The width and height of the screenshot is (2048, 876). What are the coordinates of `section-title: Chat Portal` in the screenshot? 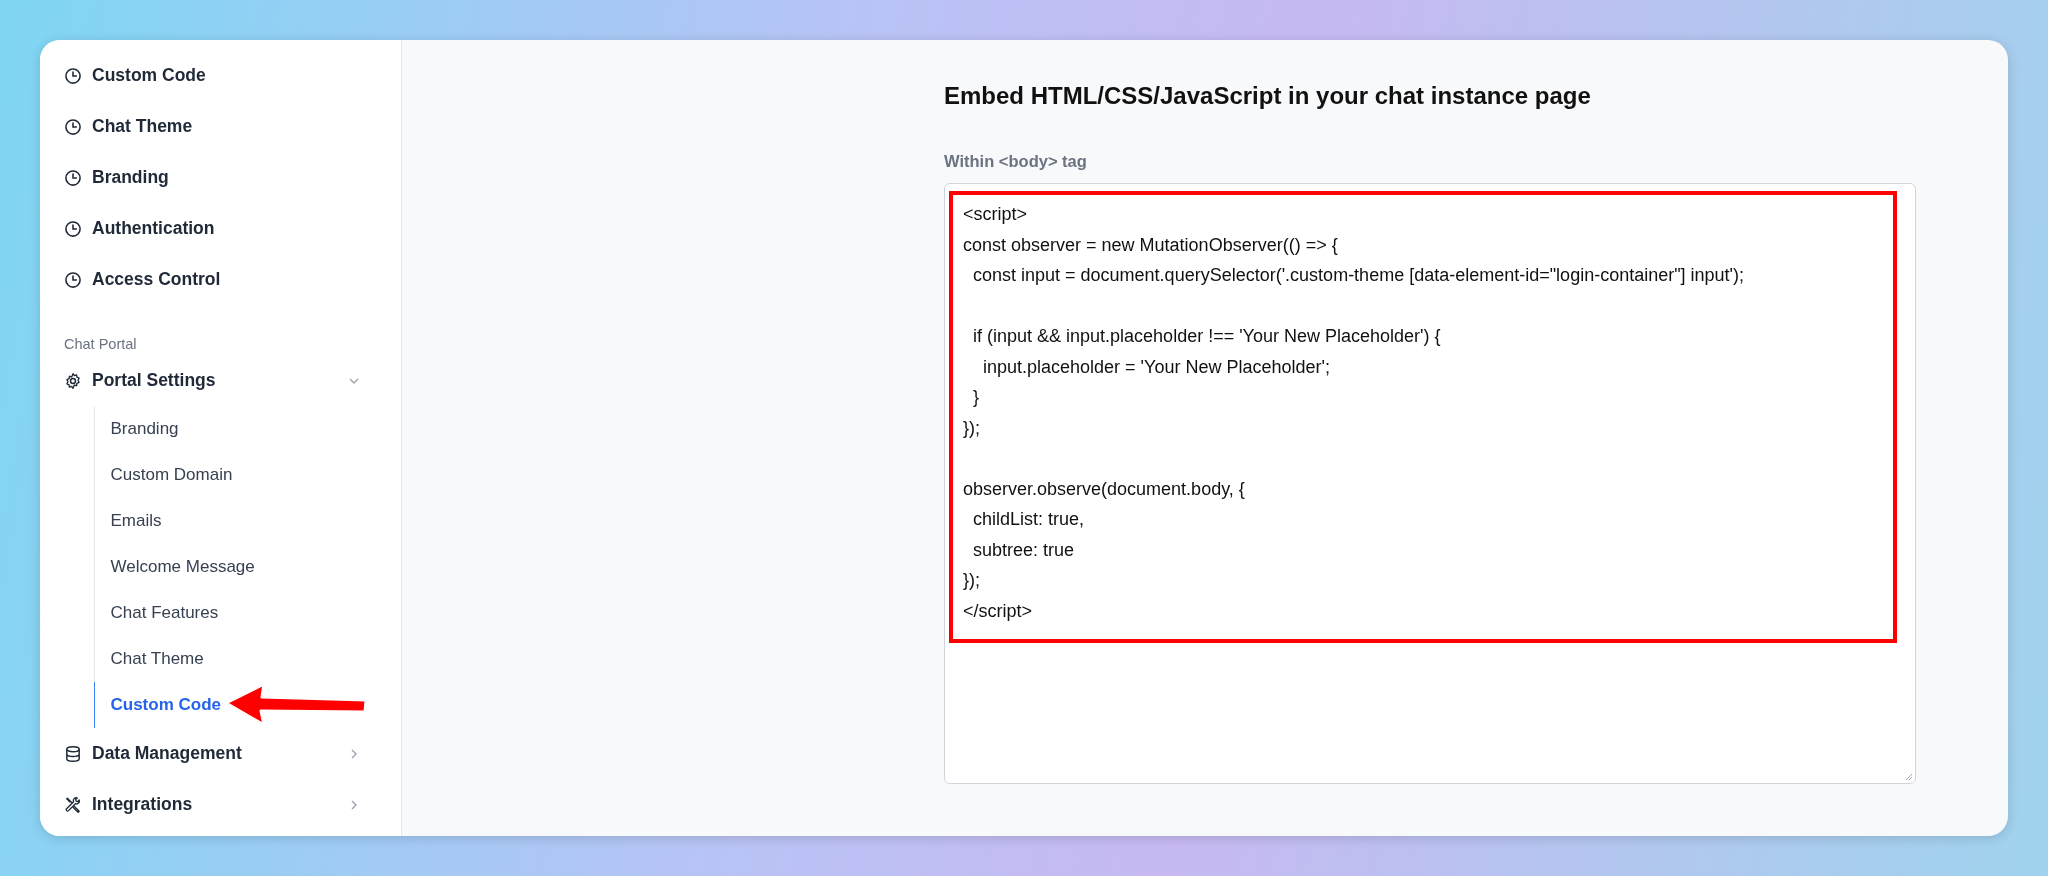 It's located at (101, 344).